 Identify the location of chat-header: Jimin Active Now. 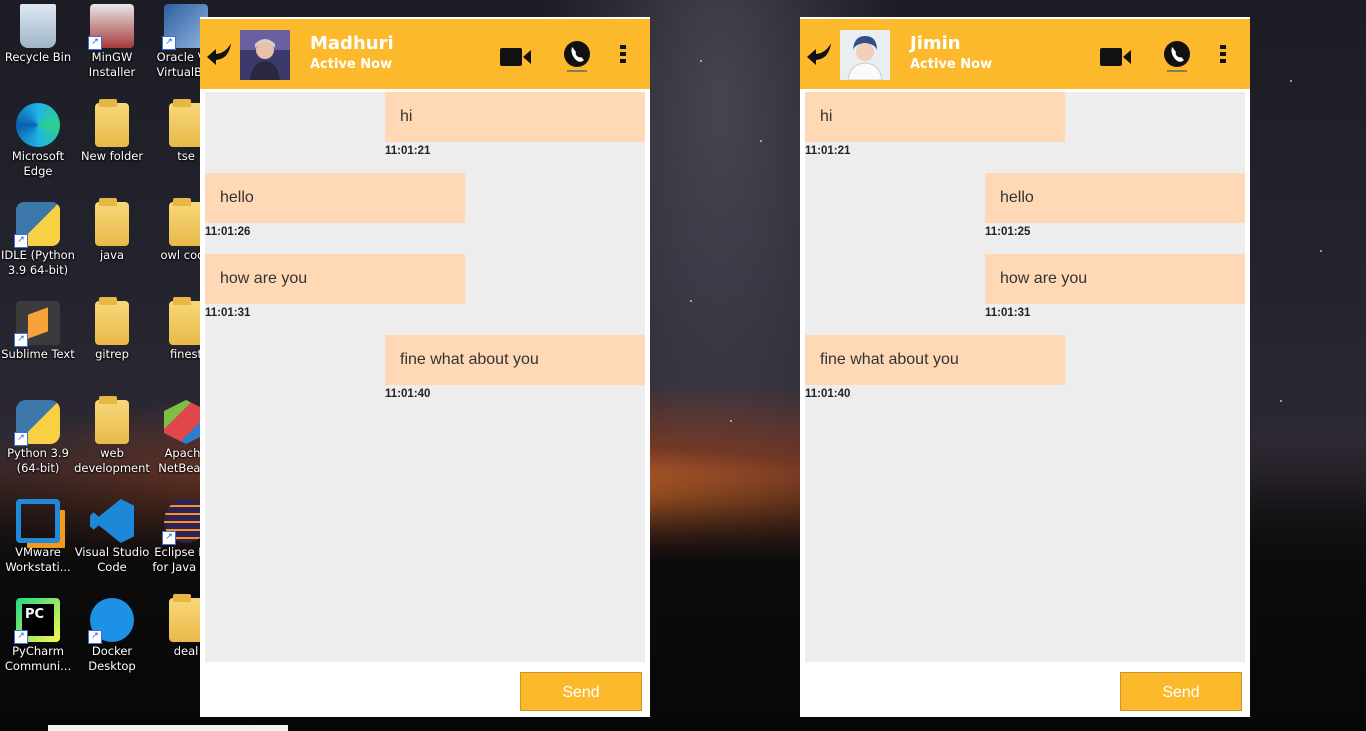
(1025, 54).